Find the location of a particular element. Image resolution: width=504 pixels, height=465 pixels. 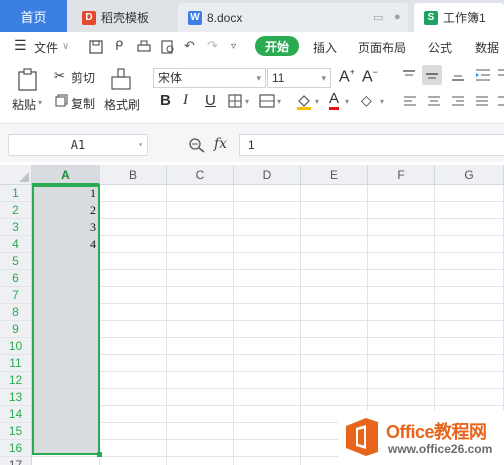

paste-icon is located at coordinates (28, 80).